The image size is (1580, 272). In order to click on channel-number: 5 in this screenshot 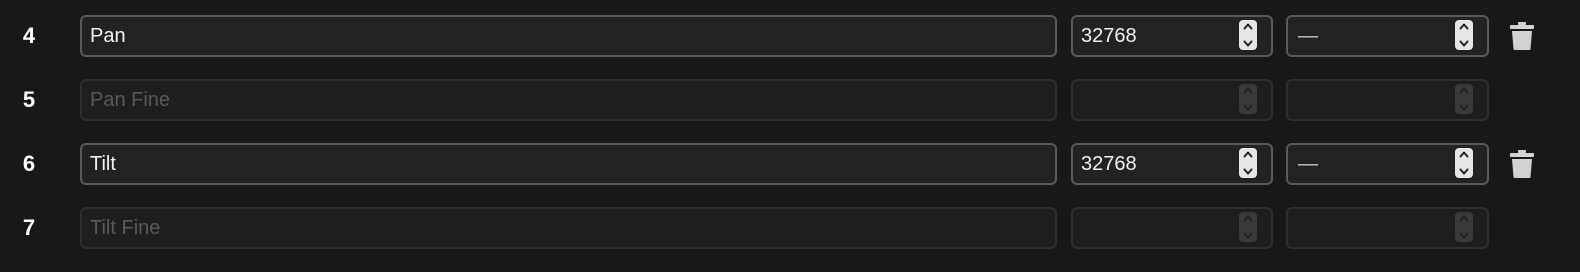, I will do `click(29, 99)`.